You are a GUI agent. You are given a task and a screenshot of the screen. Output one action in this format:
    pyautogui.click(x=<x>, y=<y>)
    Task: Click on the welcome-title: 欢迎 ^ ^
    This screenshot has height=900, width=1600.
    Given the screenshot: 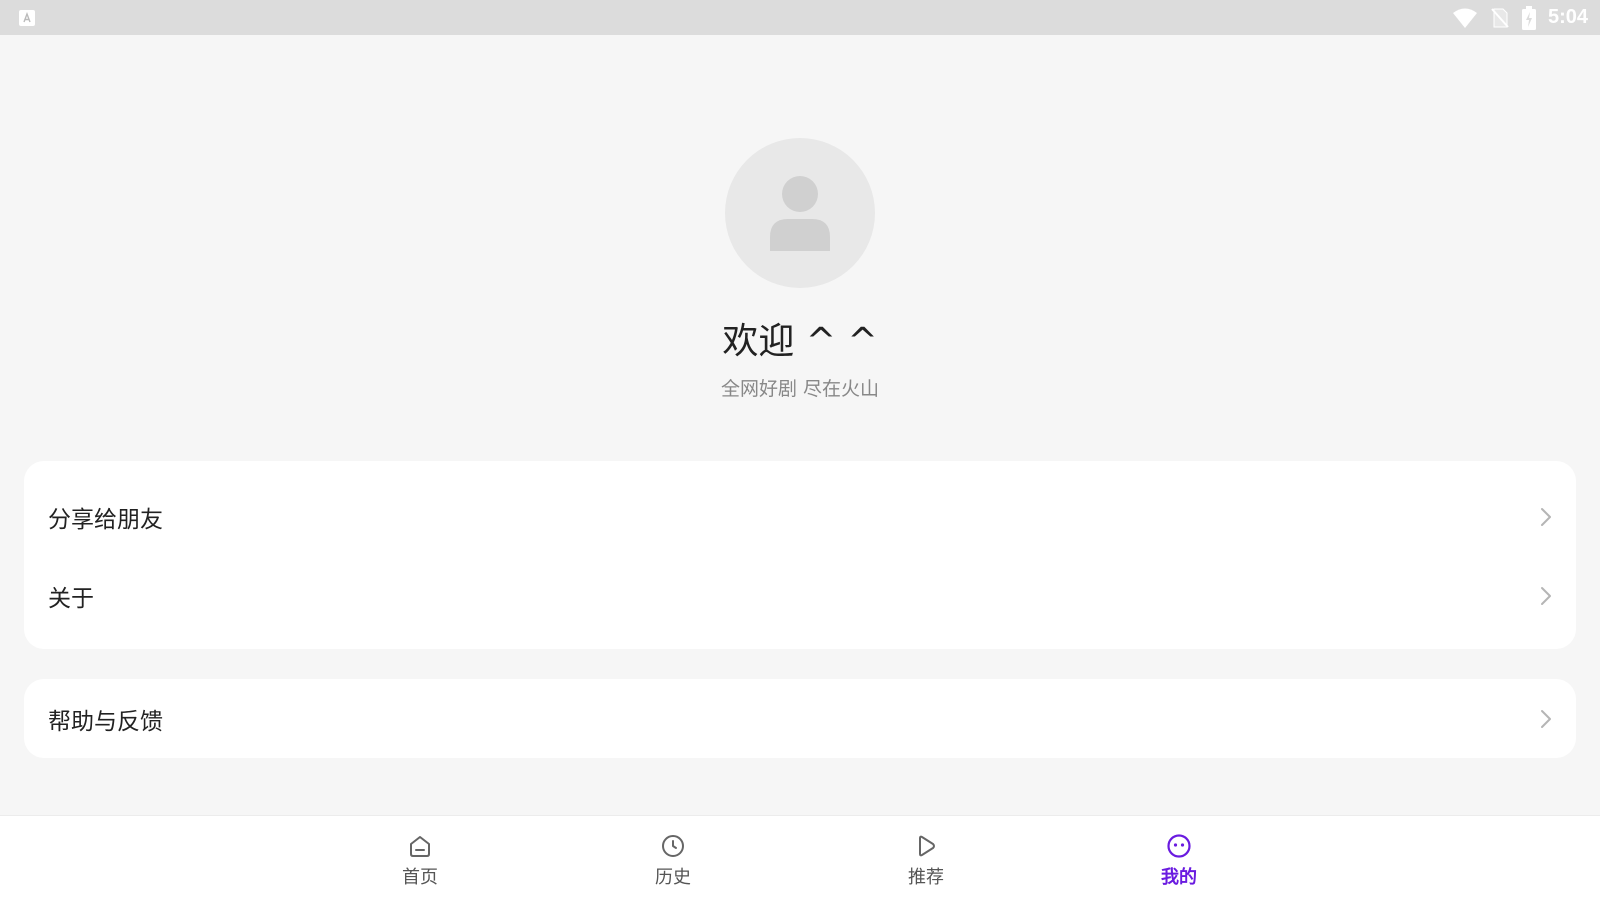 What is the action you would take?
    pyautogui.click(x=800, y=341)
    